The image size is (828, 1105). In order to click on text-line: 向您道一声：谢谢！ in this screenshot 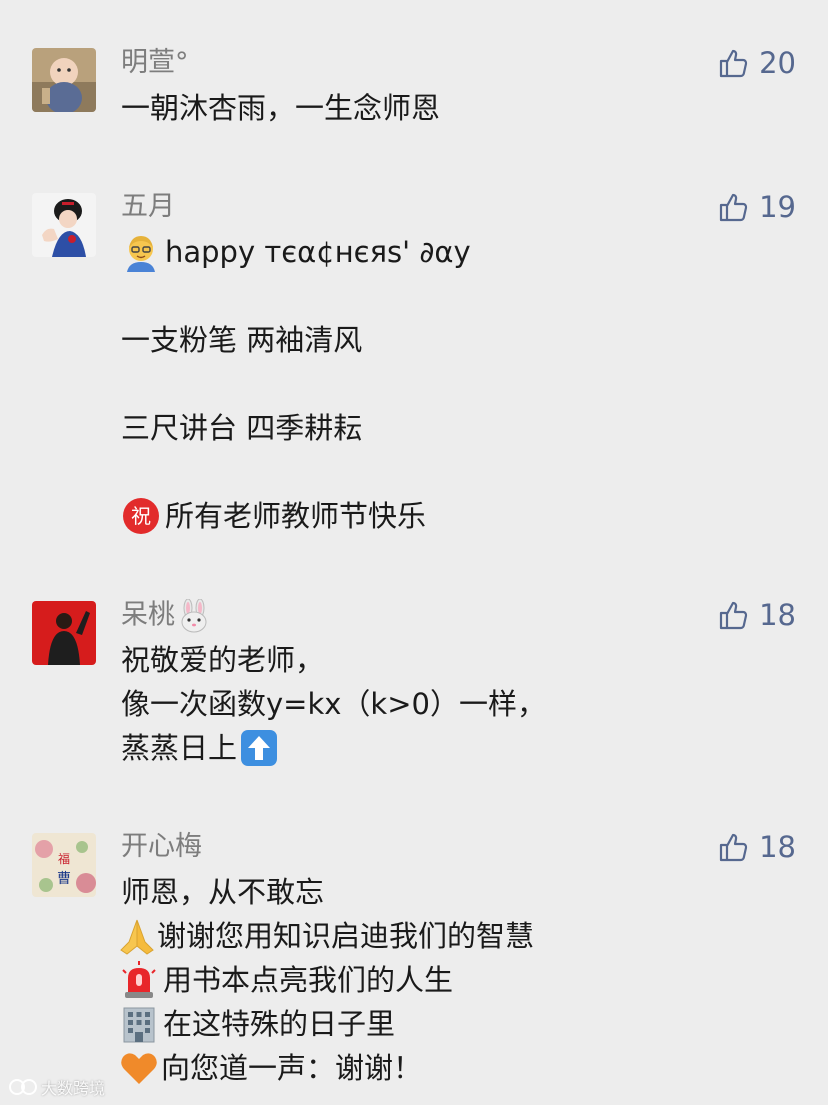, I will do `click(327, 1068)`.